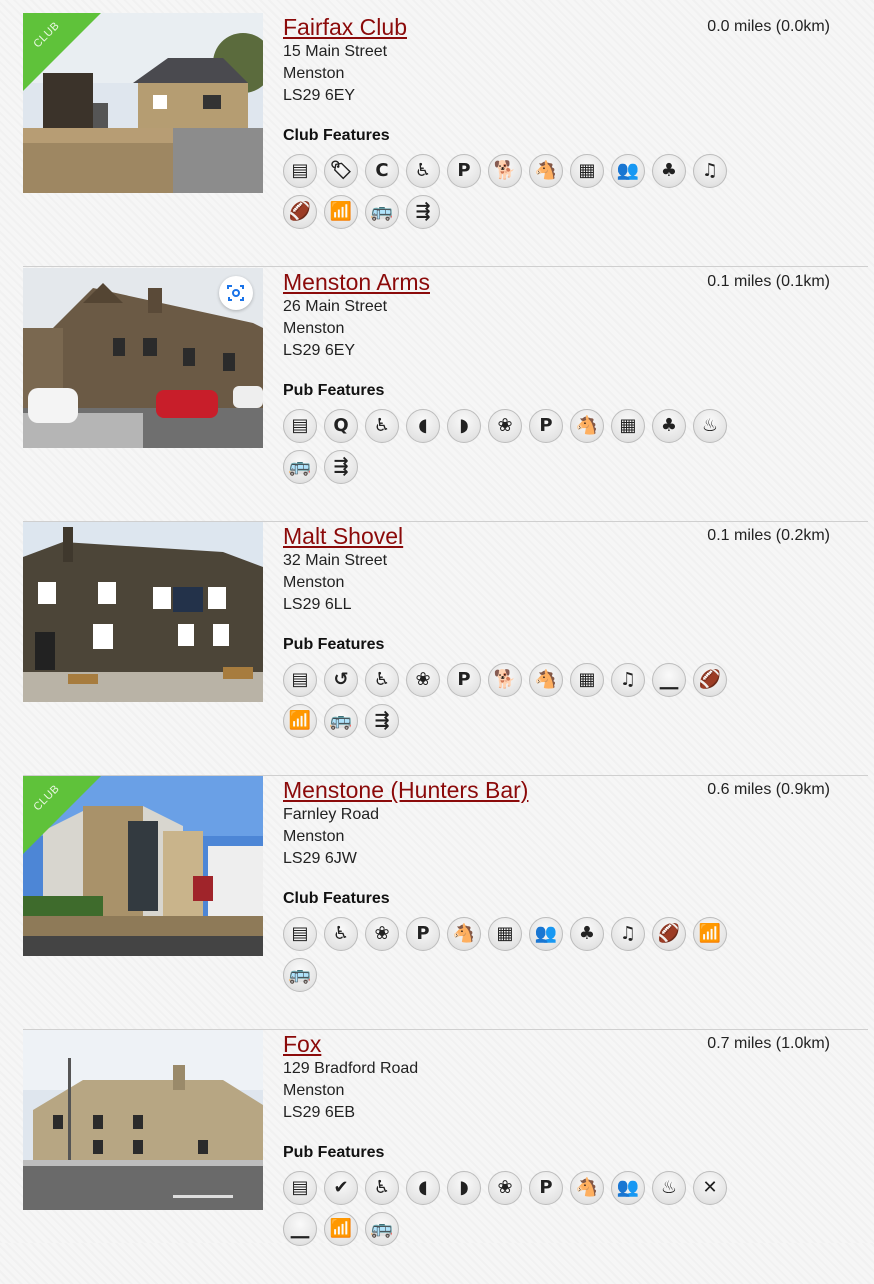  I want to click on rotating-beers-icon: ↺, so click(341, 680).